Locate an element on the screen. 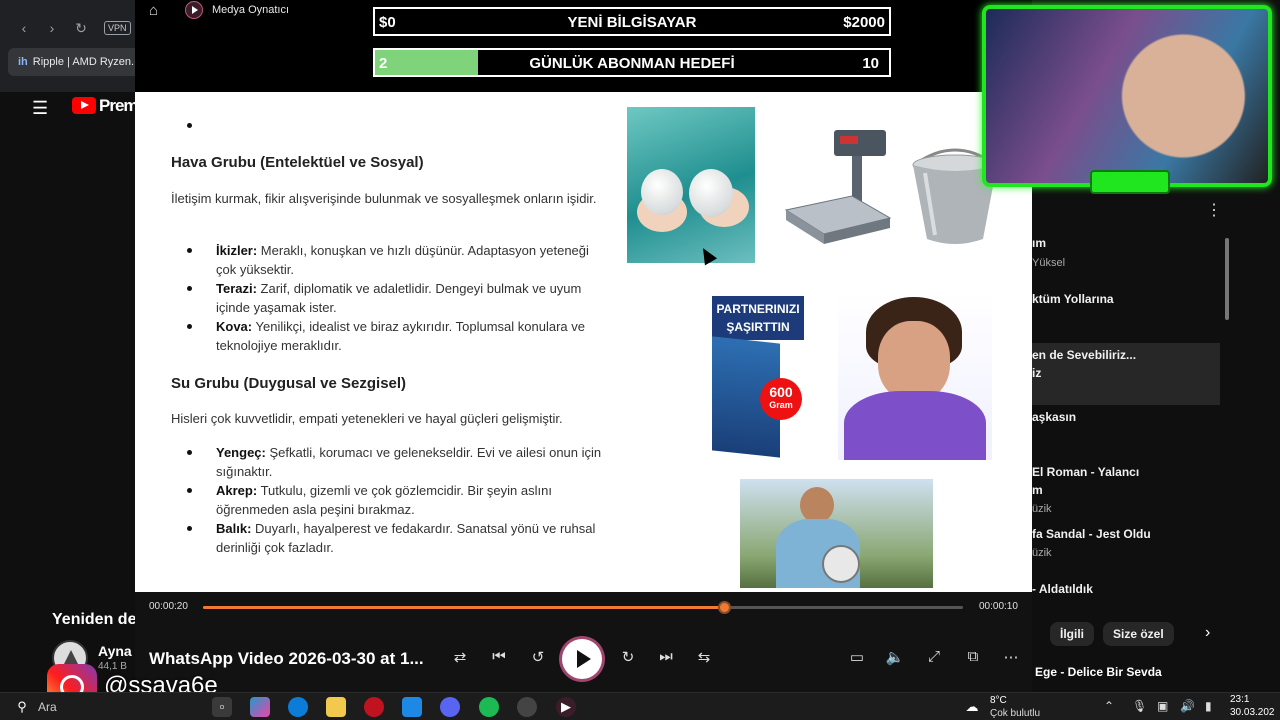  seek-handle is located at coordinates (724, 607).